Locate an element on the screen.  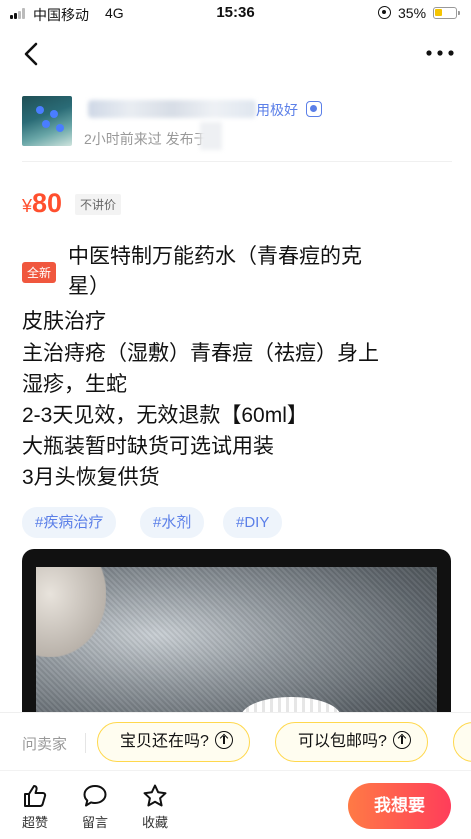
star-icon is located at coordinates (155, 795).